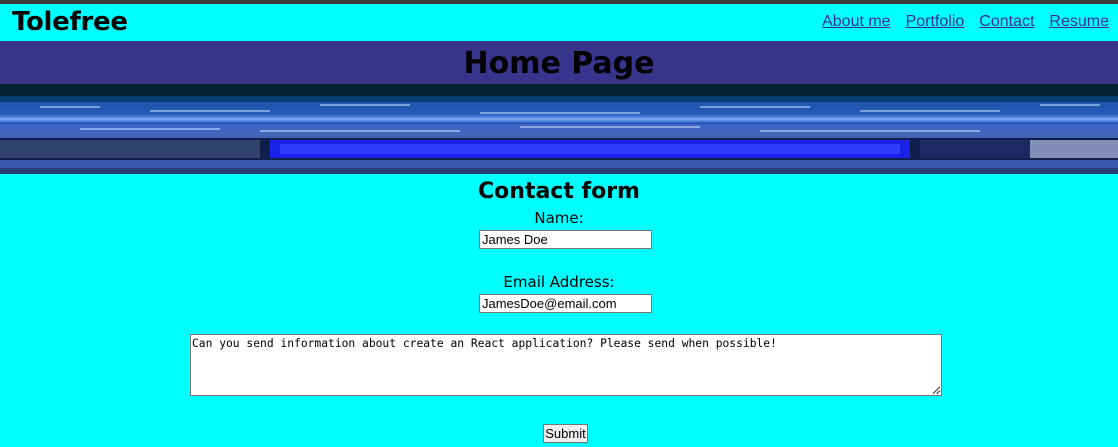 Image resolution: width=1118 pixels, height=447 pixels. What do you see at coordinates (1006, 22) in the screenshot?
I see `nav-link-contact: Contact` at bounding box center [1006, 22].